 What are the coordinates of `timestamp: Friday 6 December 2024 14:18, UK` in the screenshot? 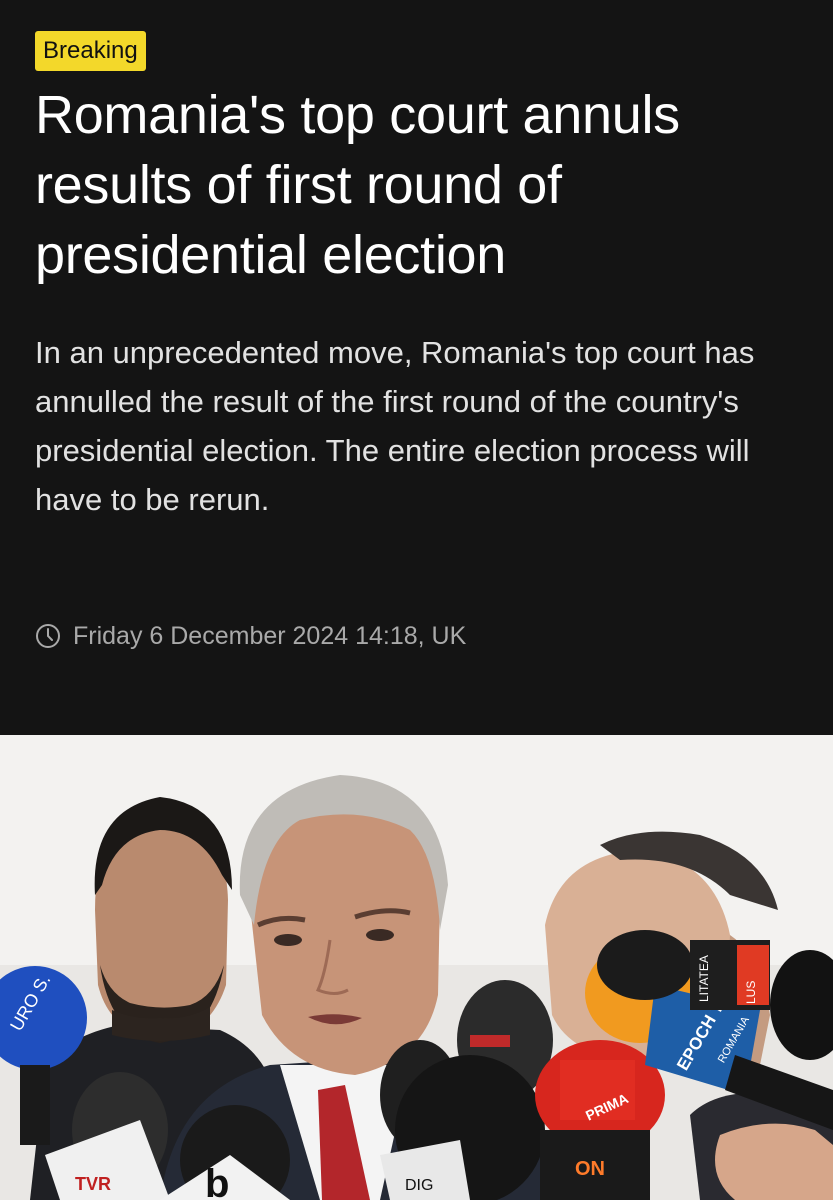 It's located at (250, 636).